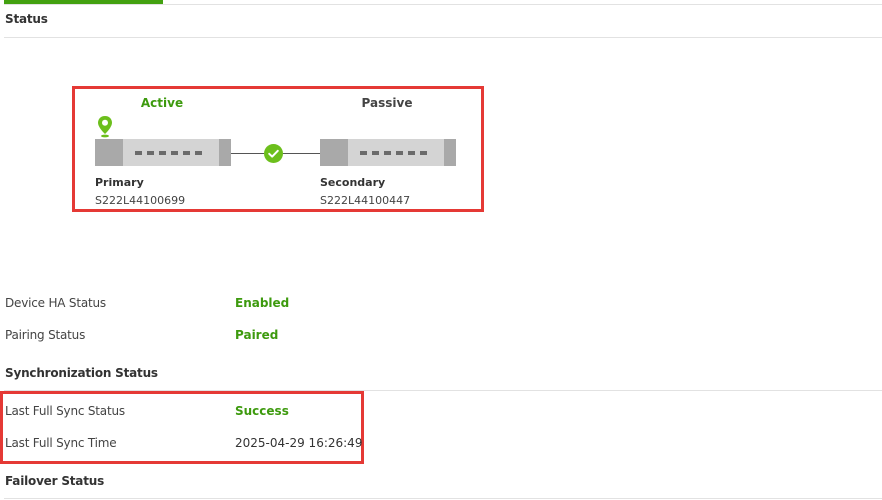 This screenshot has width=882, height=500. Describe the element at coordinates (388, 152) in the screenshot. I see `secondary-device-icon` at that location.